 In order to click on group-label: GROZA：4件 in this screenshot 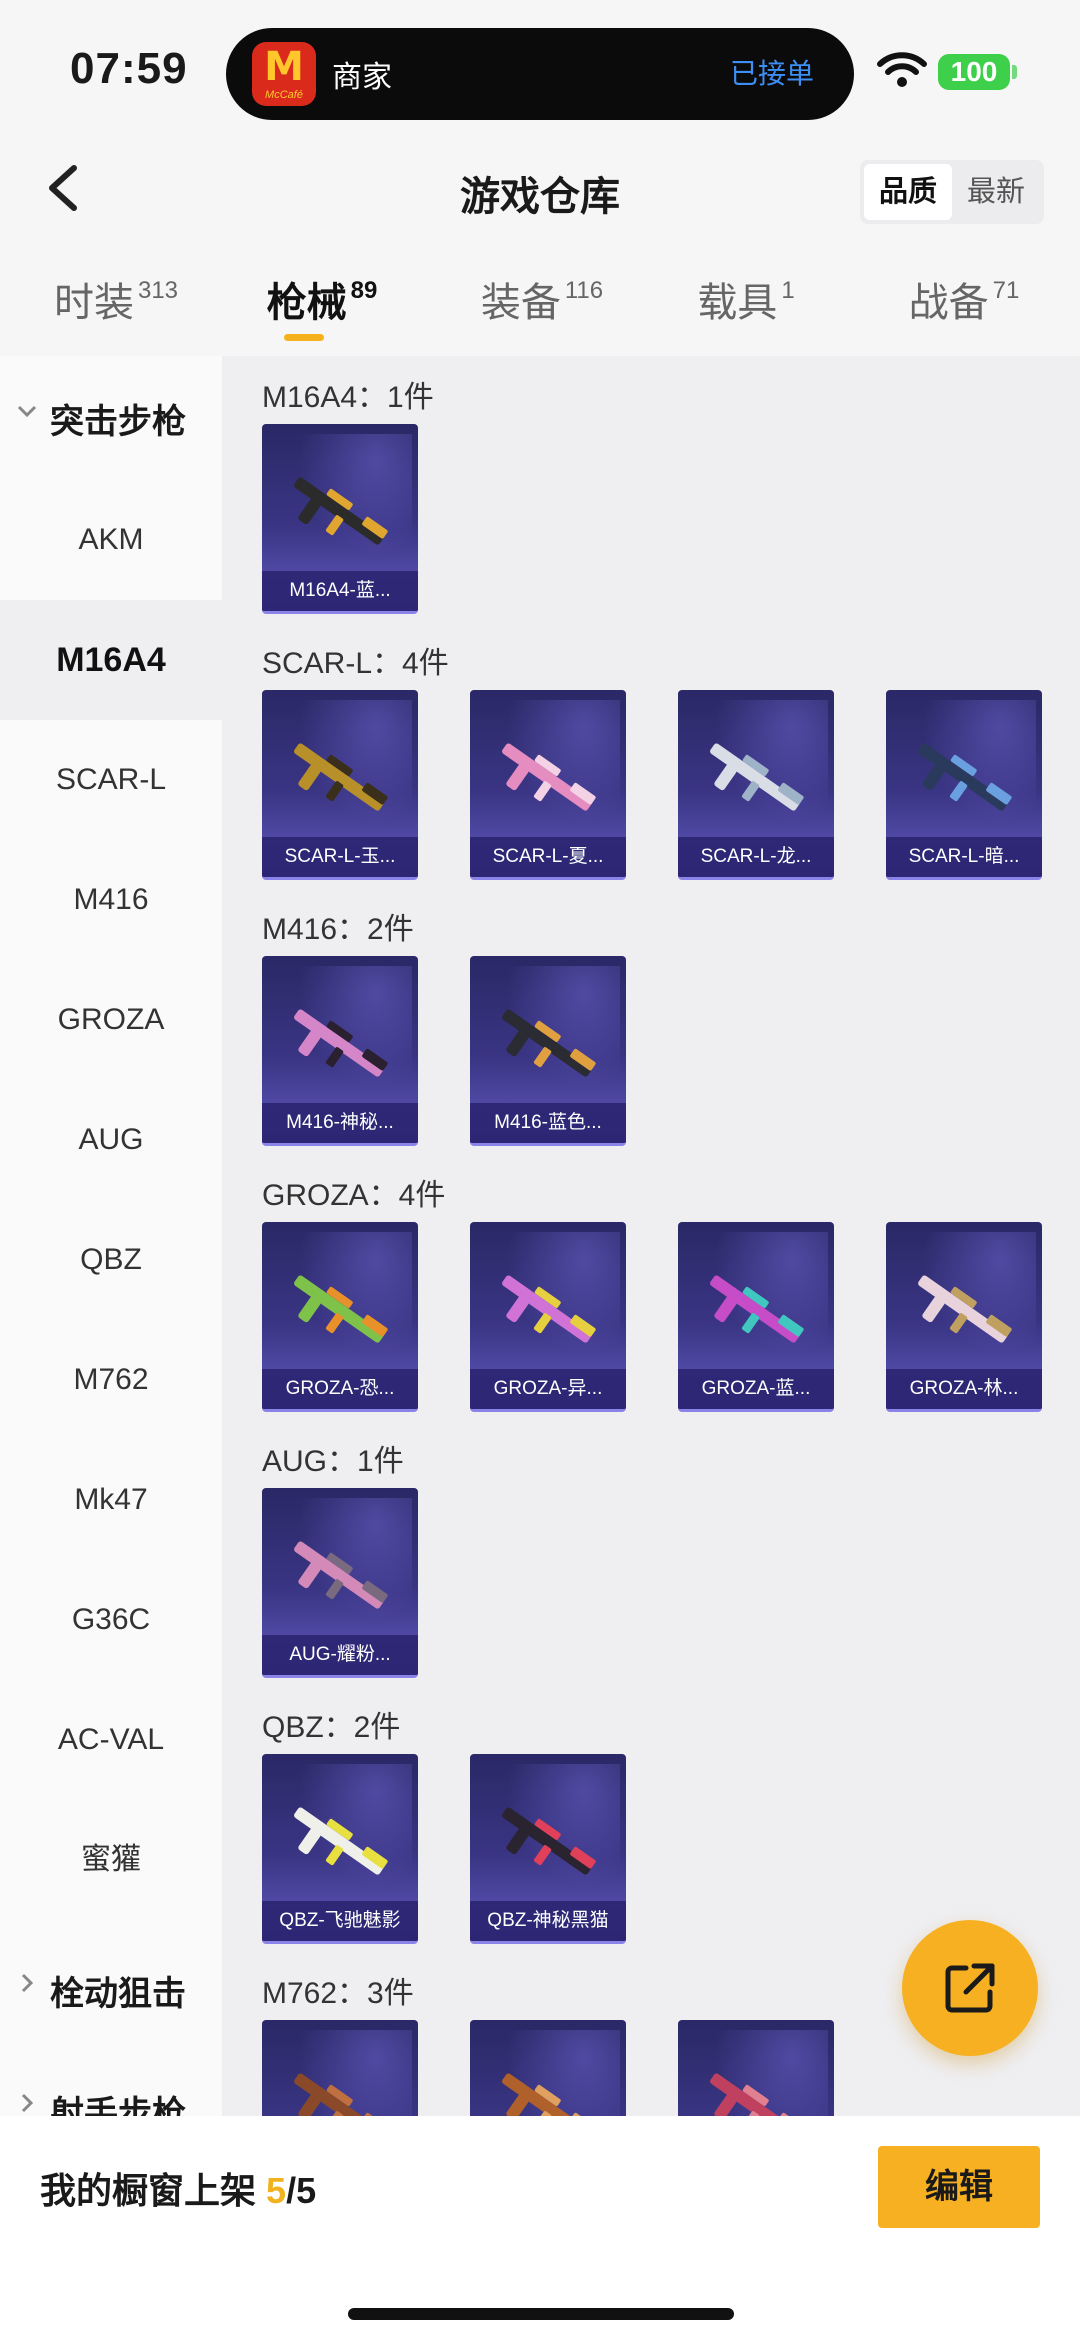, I will do `click(354, 1195)`.